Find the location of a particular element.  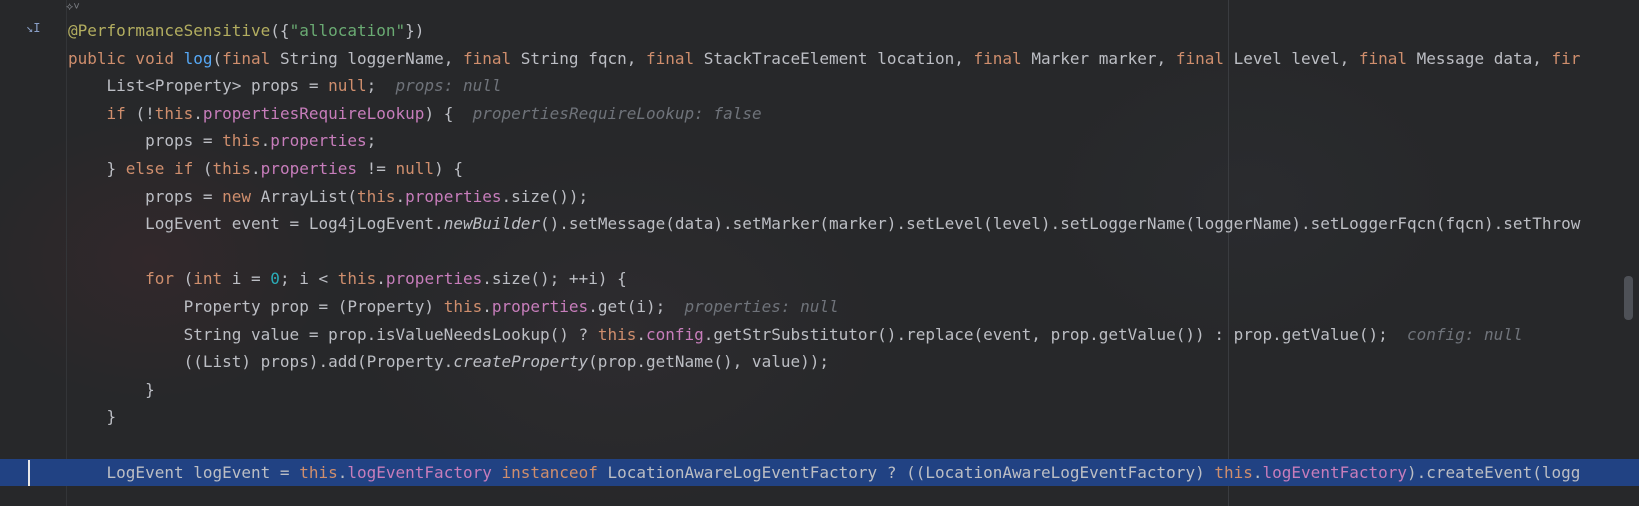

code-token: (! is located at coordinates (145, 113).